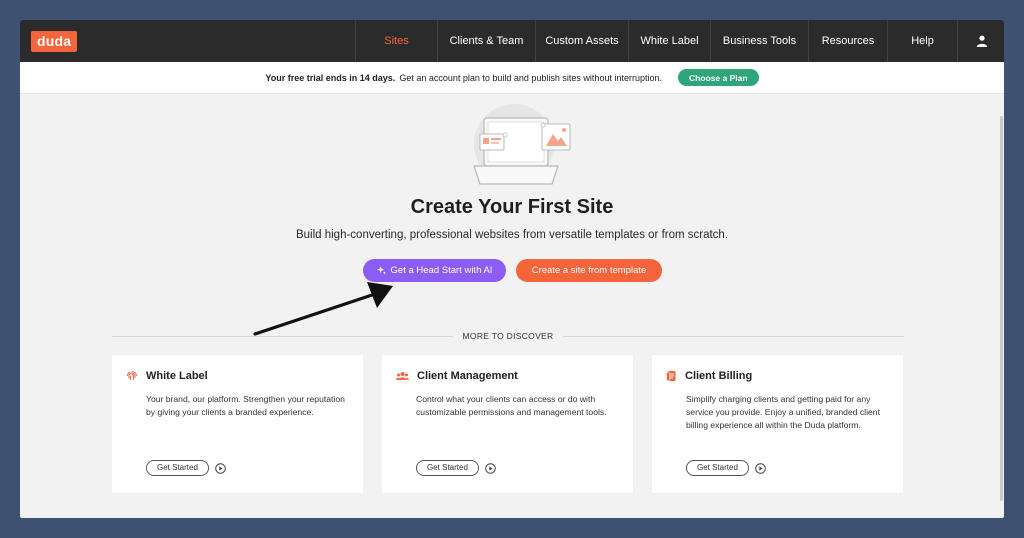 This screenshot has height=538, width=1024. What do you see at coordinates (512, 207) in the screenshot?
I see `page-title: Create Your First Site` at bounding box center [512, 207].